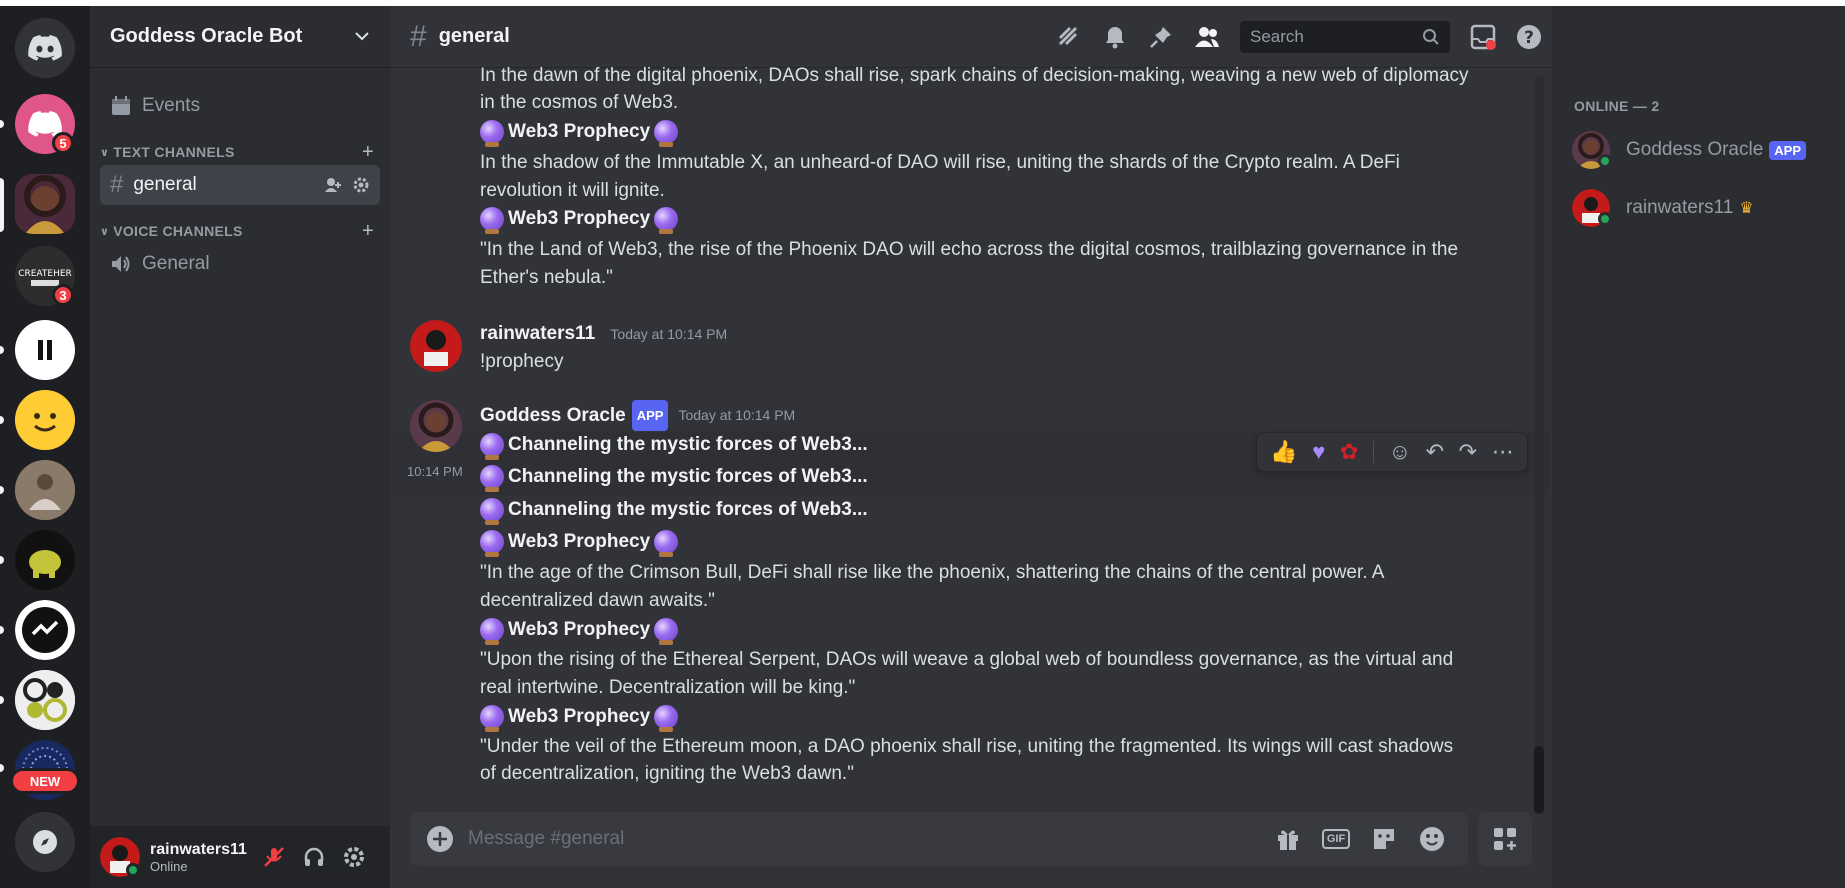 This screenshot has height=888, width=1845. I want to click on message-header: rainwaters11 Today at 10:14 PM, so click(603, 334).